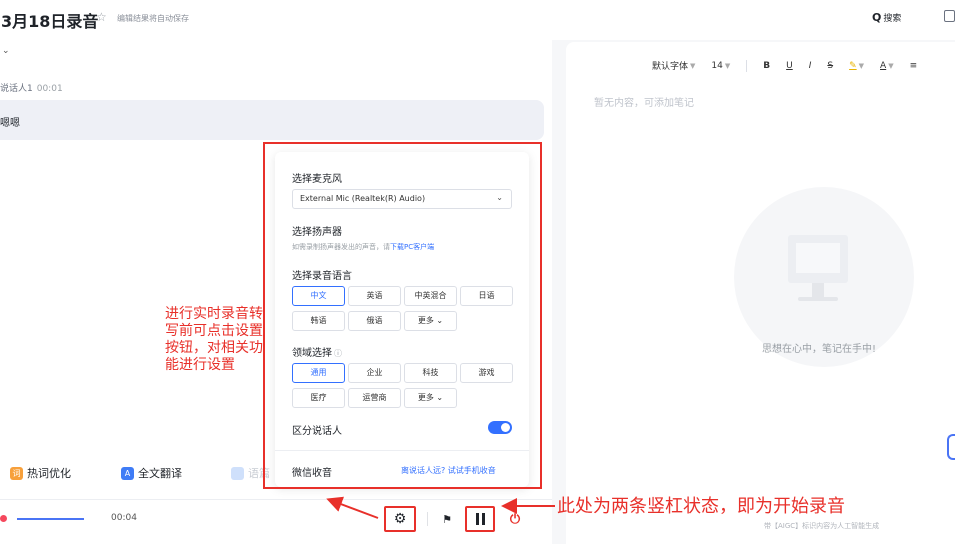 This screenshot has width=955, height=544. I want to click on align-button: ≡, so click(914, 66).